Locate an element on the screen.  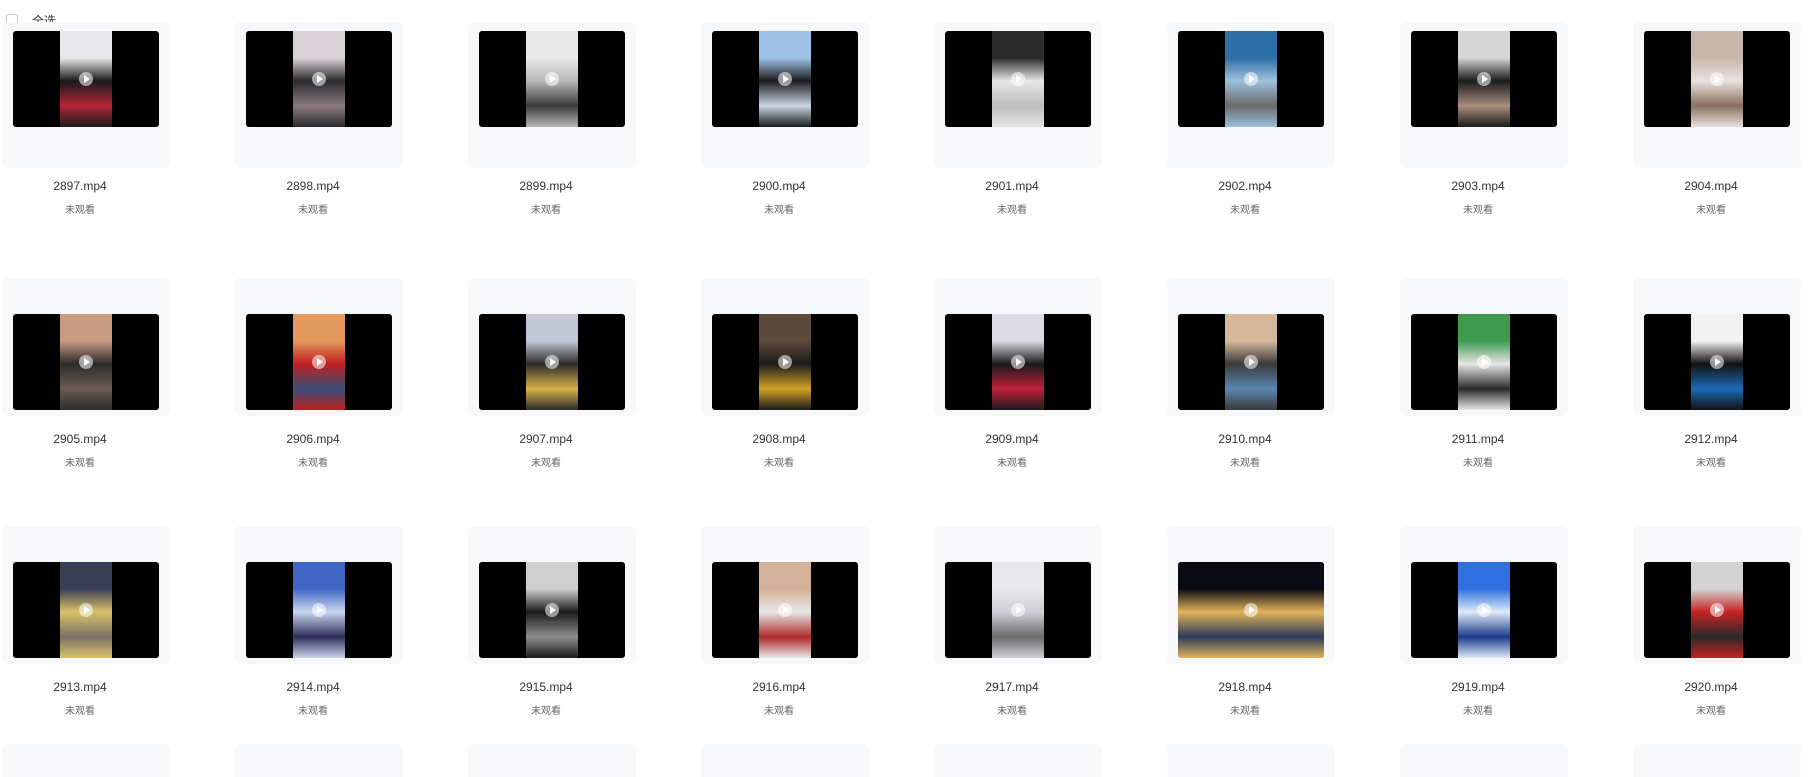
file-name: 2901.mp4 is located at coordinates (1012, 186).